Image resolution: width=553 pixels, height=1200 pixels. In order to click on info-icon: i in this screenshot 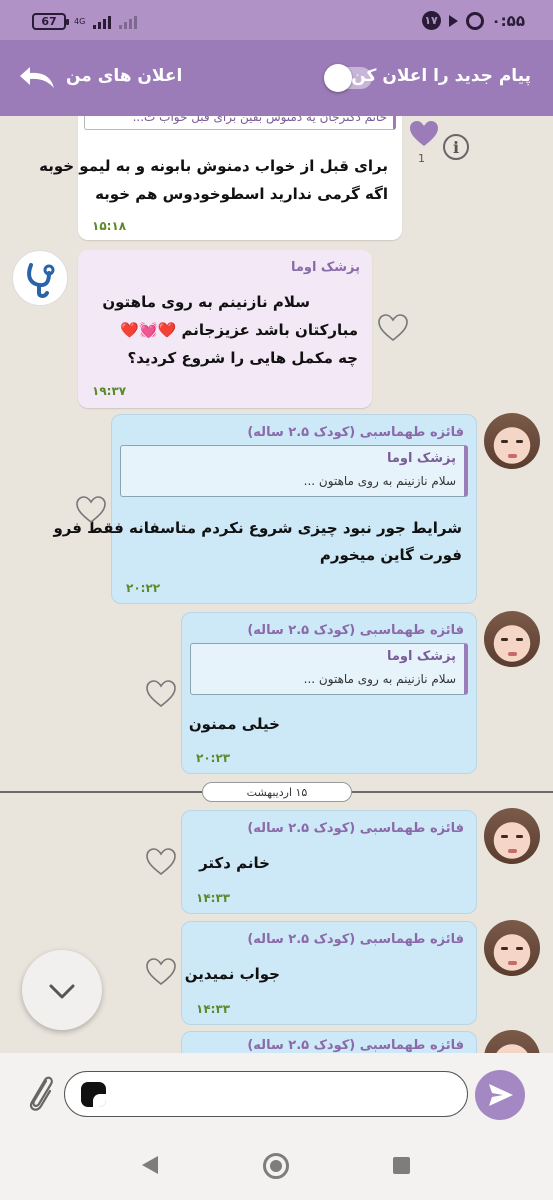, I will do `click(456, 147)`.